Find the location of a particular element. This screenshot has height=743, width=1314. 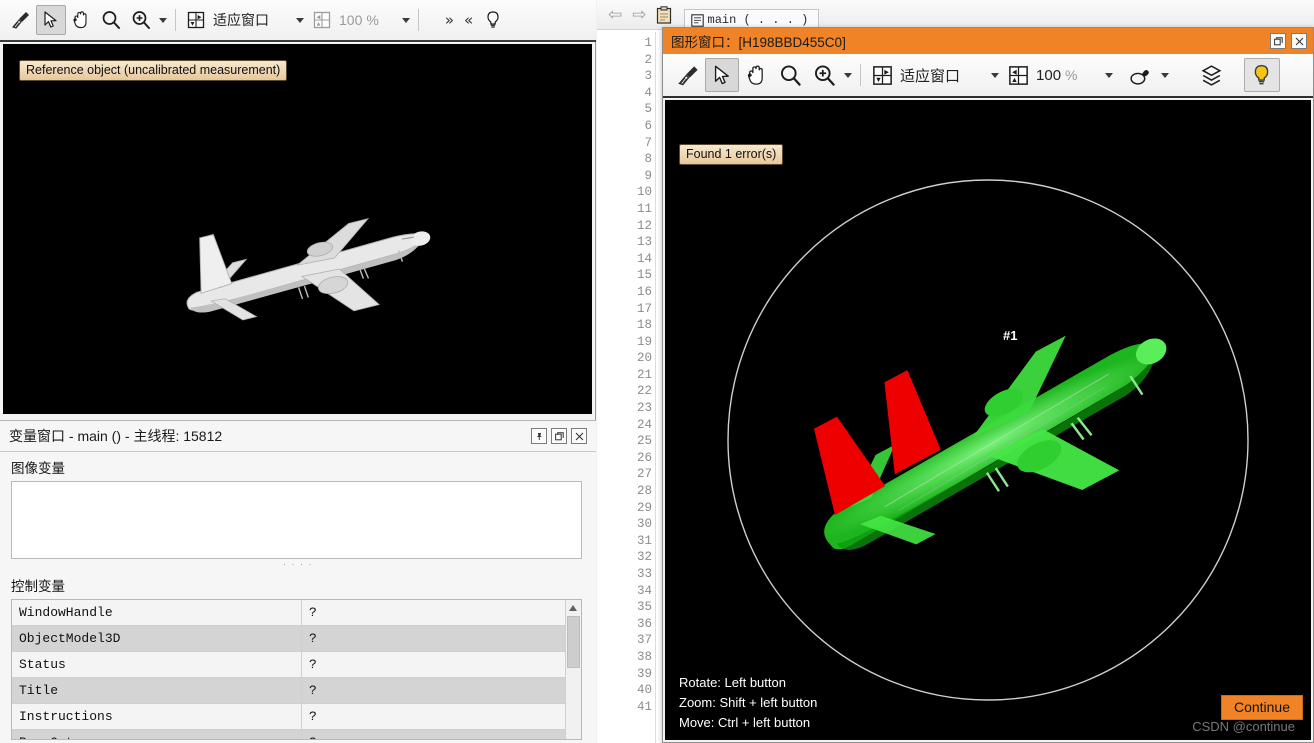

table-row: PoseOut? is located at coordinates (288, 734).